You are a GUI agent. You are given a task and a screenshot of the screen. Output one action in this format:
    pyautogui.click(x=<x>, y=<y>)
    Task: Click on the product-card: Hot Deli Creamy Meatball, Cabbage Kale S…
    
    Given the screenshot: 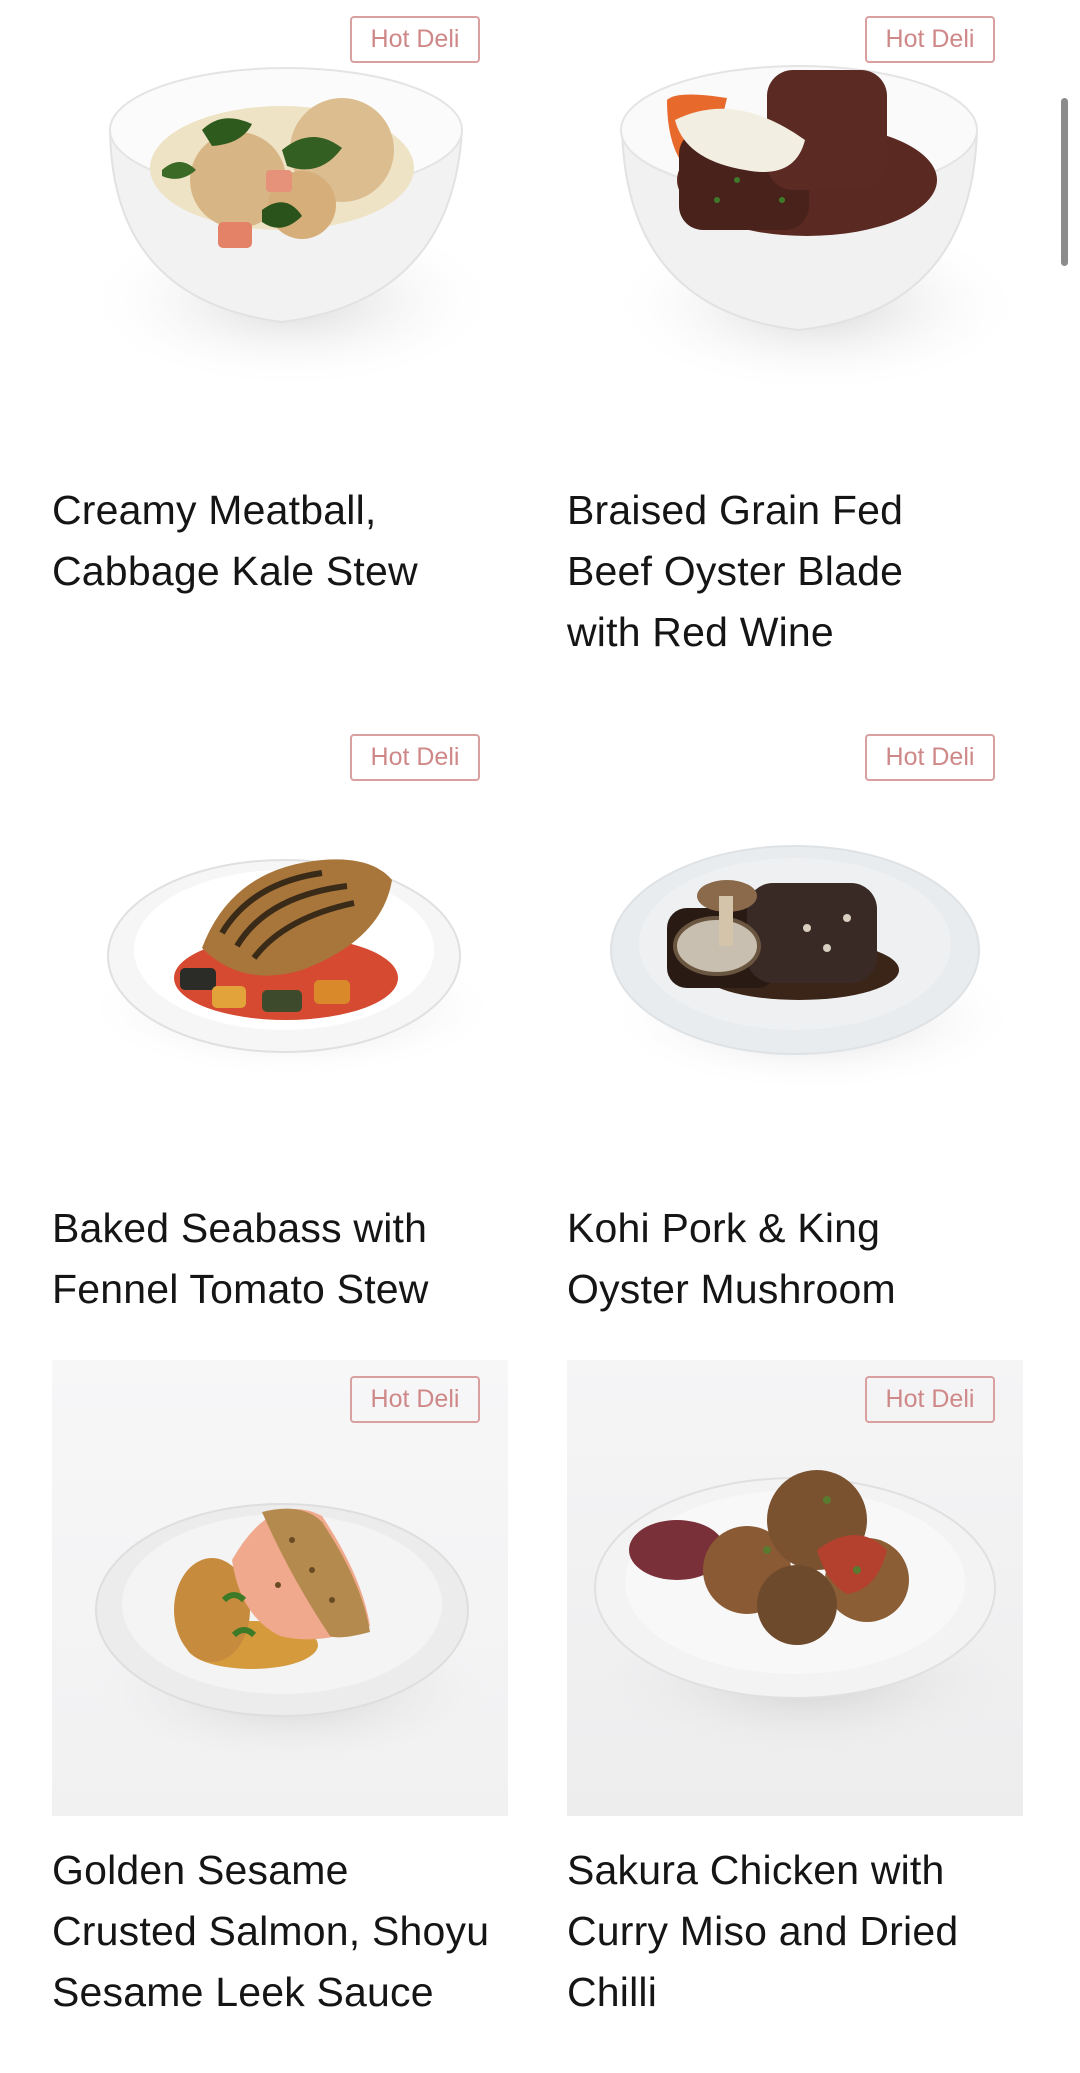 What is the action you would take?
    pyautogui.click(x=280, y=301)
    